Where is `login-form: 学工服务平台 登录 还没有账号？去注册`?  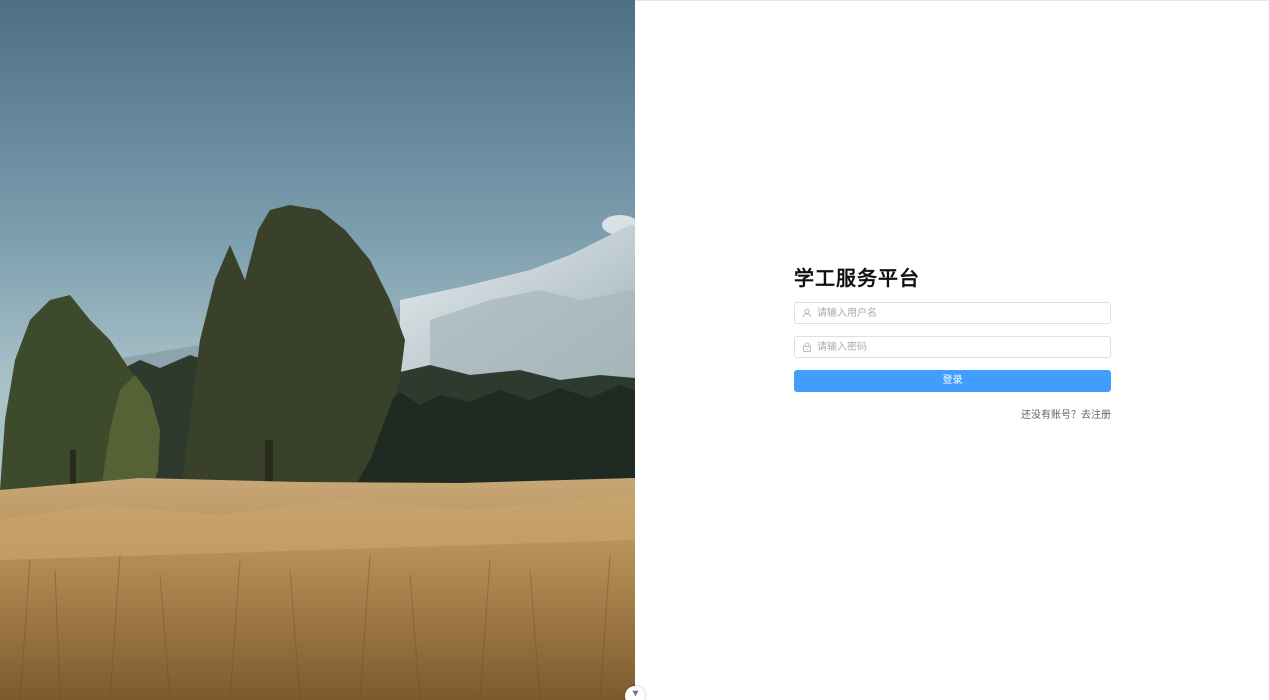
login-form: 学工服务平台 登录 还没有账号？去注册 is located at coordinates (952, 343).